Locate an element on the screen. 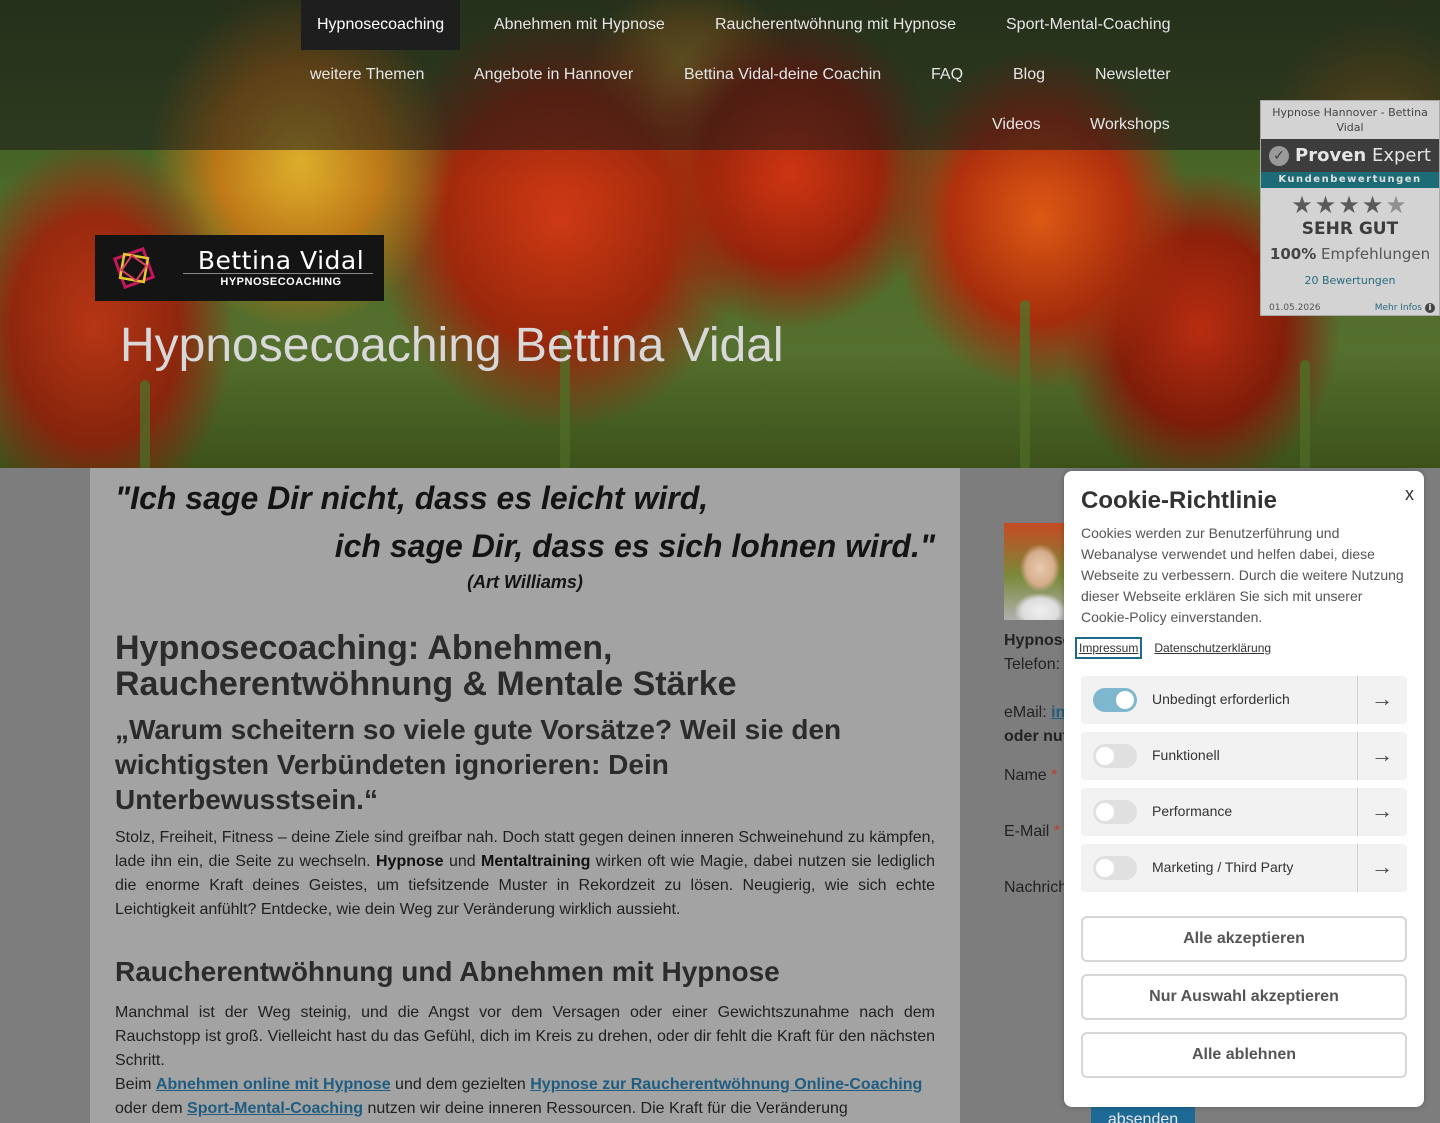  site-logo: Bettina Vidal HYPNOSECOACHING is located at coordinates (239, 268).